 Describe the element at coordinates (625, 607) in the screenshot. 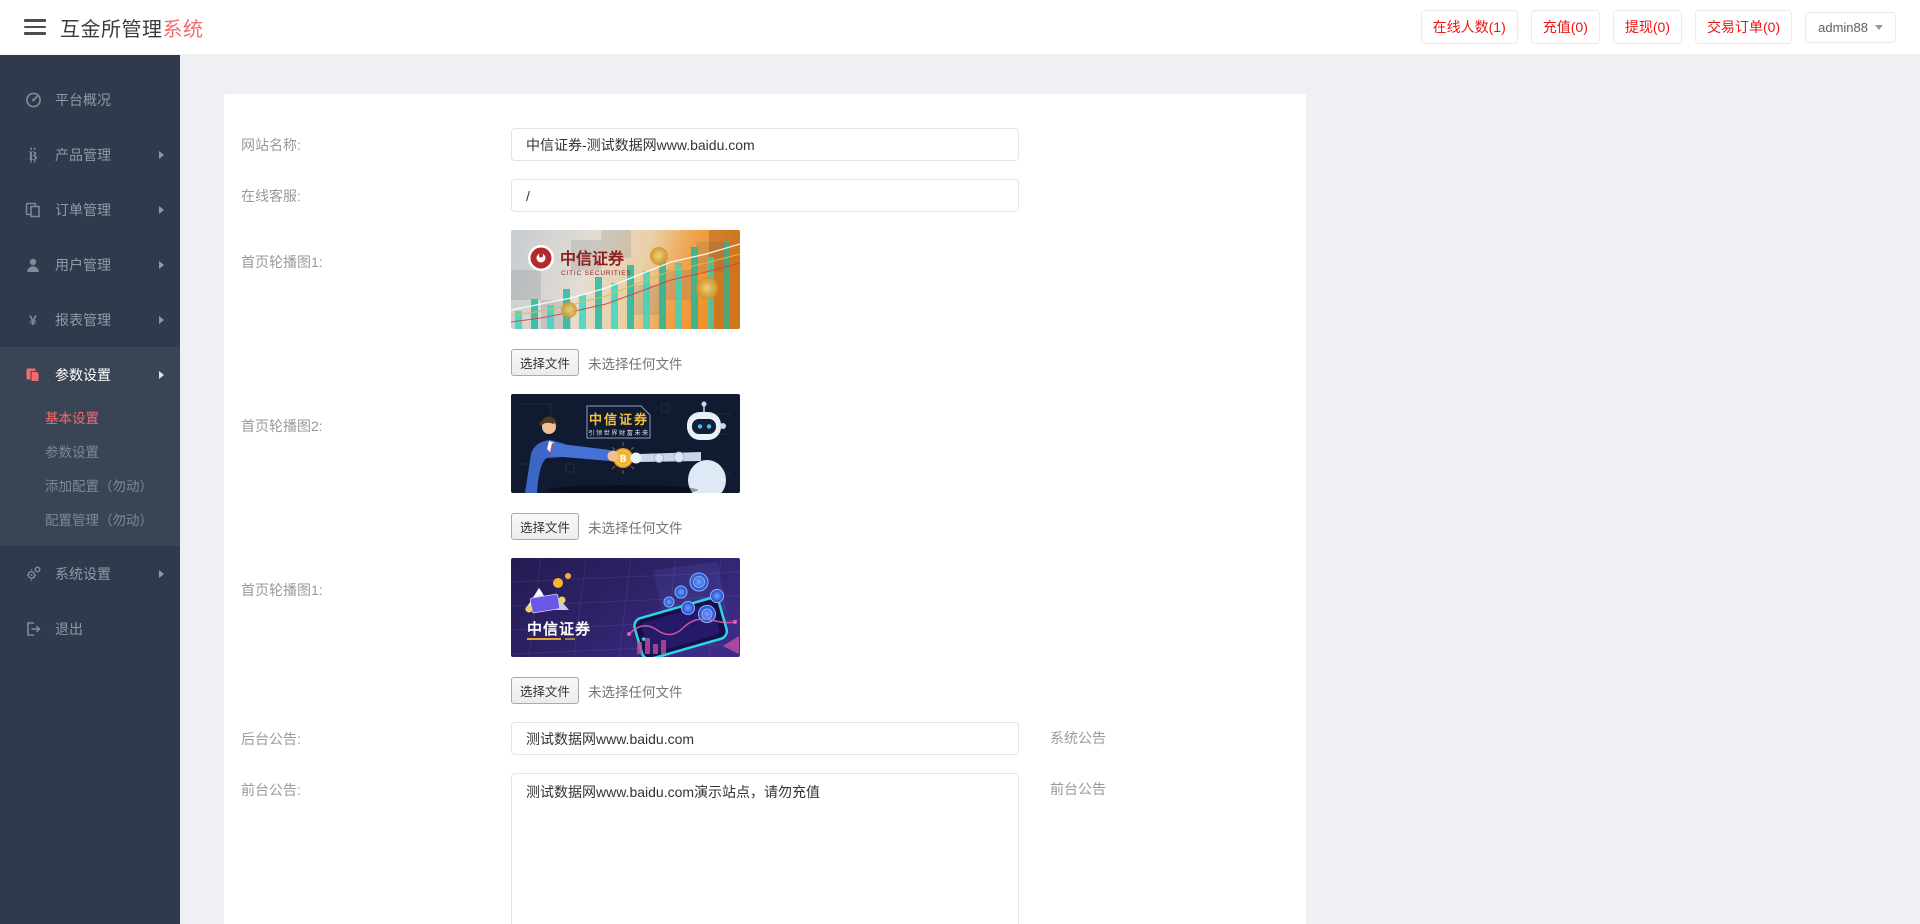

I see `banner3-image: 中信证券` at that location.